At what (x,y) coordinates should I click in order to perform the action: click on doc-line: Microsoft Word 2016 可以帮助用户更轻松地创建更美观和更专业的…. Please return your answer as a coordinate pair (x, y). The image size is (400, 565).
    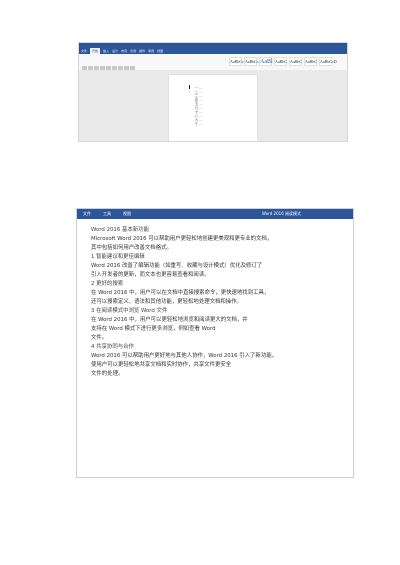
    Looking at the image, I should click on (182, 239).